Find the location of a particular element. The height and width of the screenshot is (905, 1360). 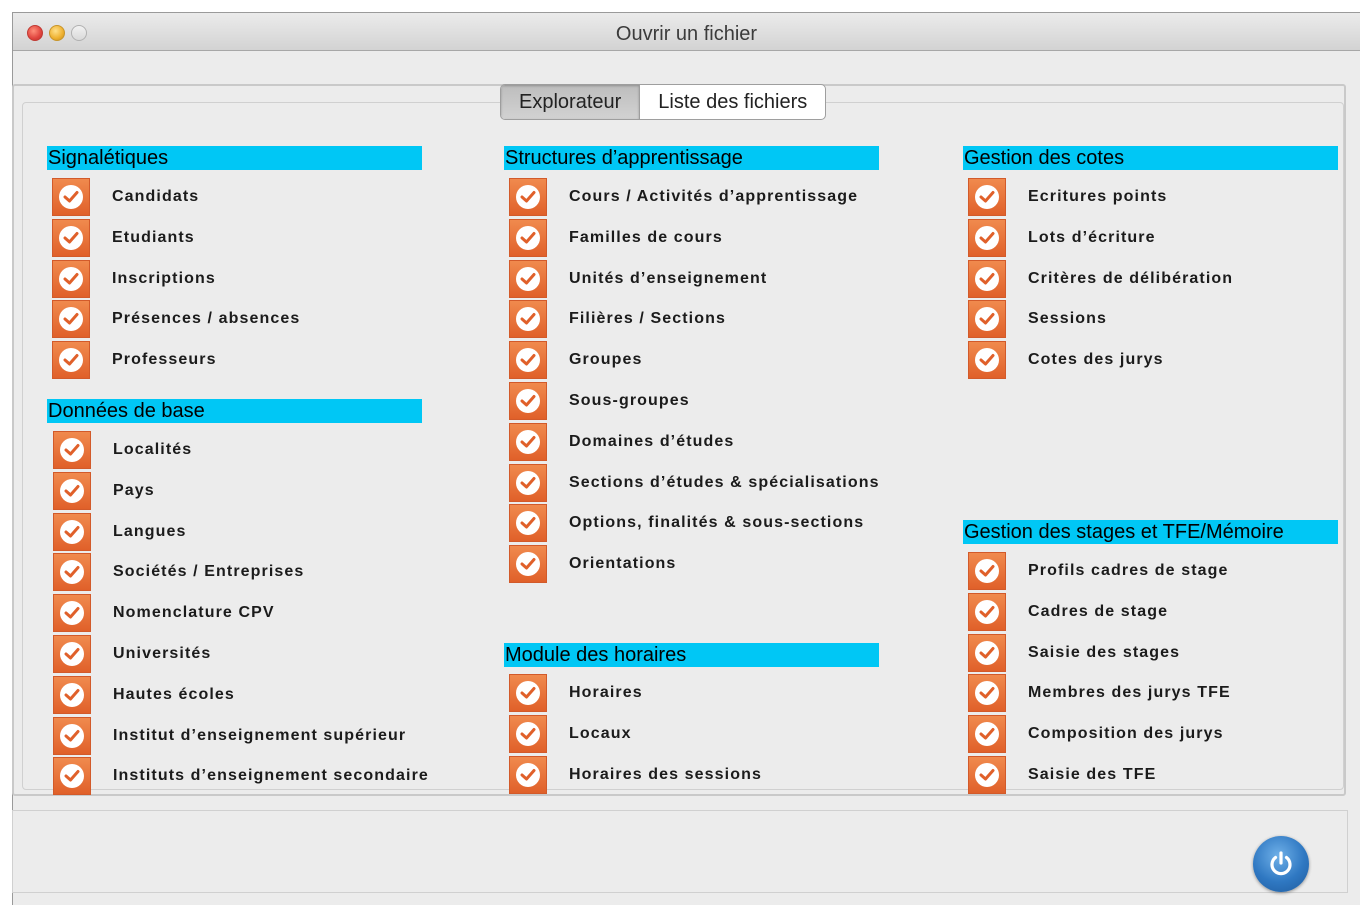

menu-item-cadres-de-stage: Cadres de stage is located at coordinates (1068, 612).